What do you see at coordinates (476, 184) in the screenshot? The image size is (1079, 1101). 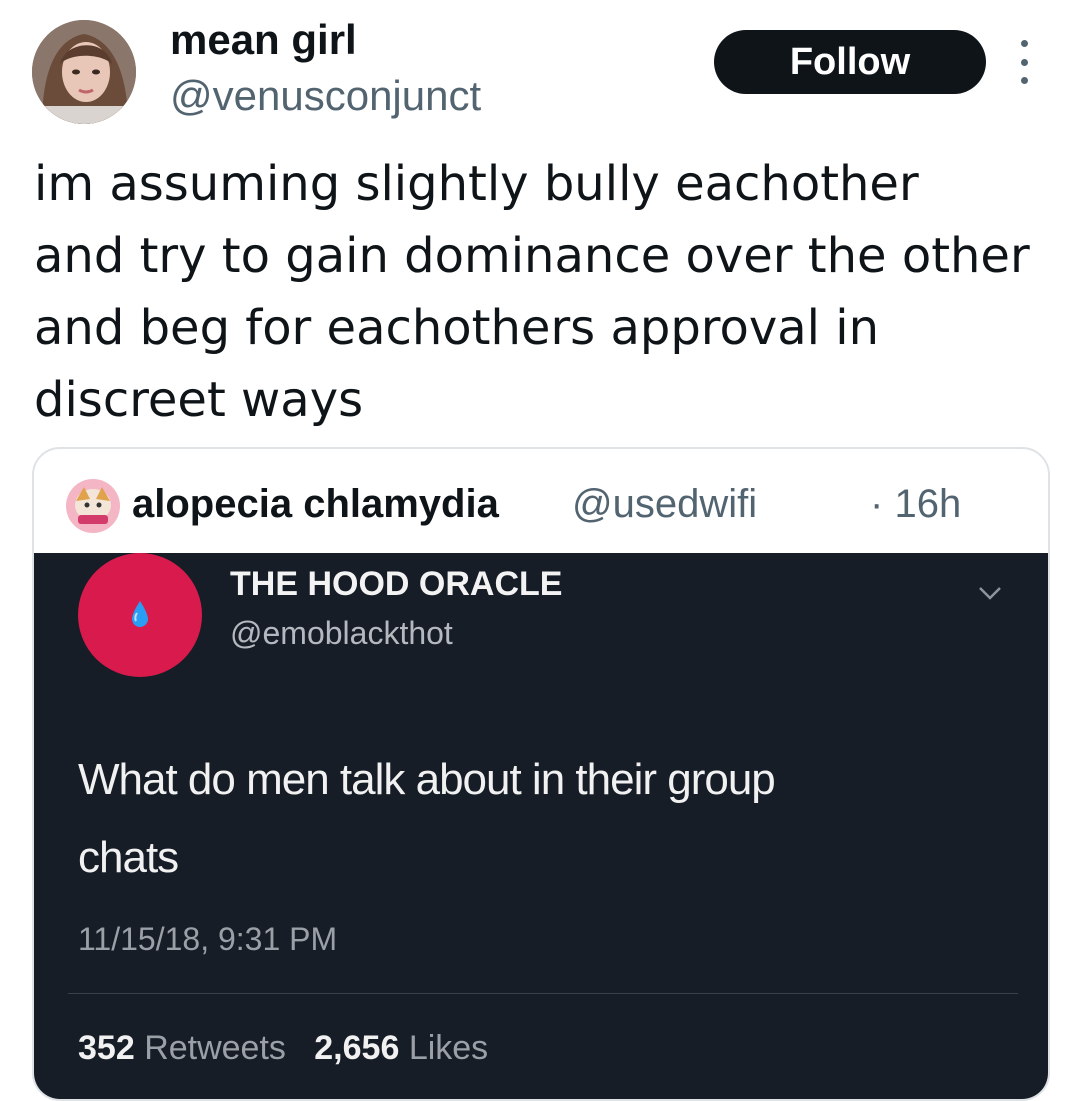 I see `tweet-text-line: im assuming slightly bully eachother` at bounding box center [476, 184].